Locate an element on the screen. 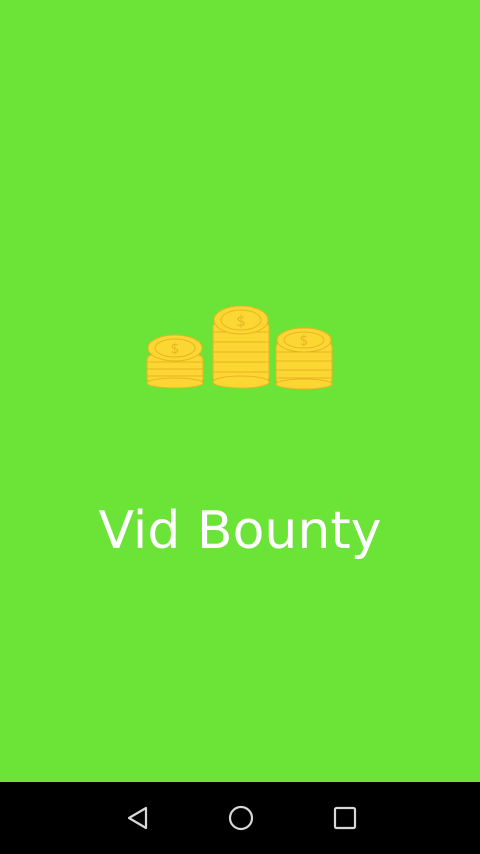 Image resolution: width=480 pixels, height=854 pixels. app-title: Vid Bounty is located at coordinates (240, 531).